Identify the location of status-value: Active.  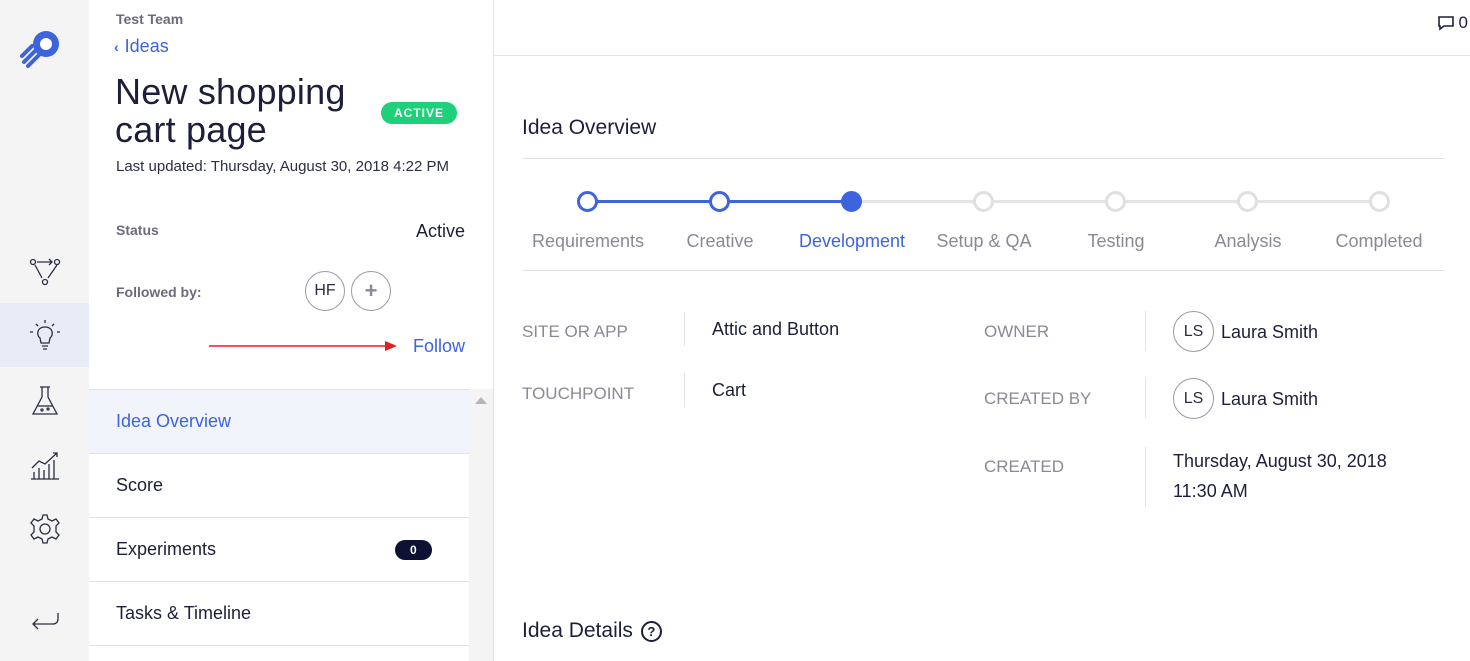
(440, 231).